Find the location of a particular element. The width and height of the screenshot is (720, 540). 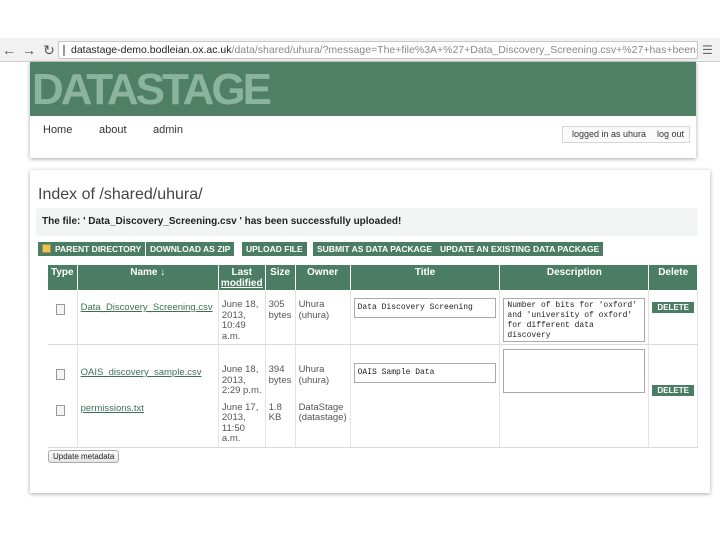

logged-in-label: logged in as uhura is located at coordinates (609, 134).